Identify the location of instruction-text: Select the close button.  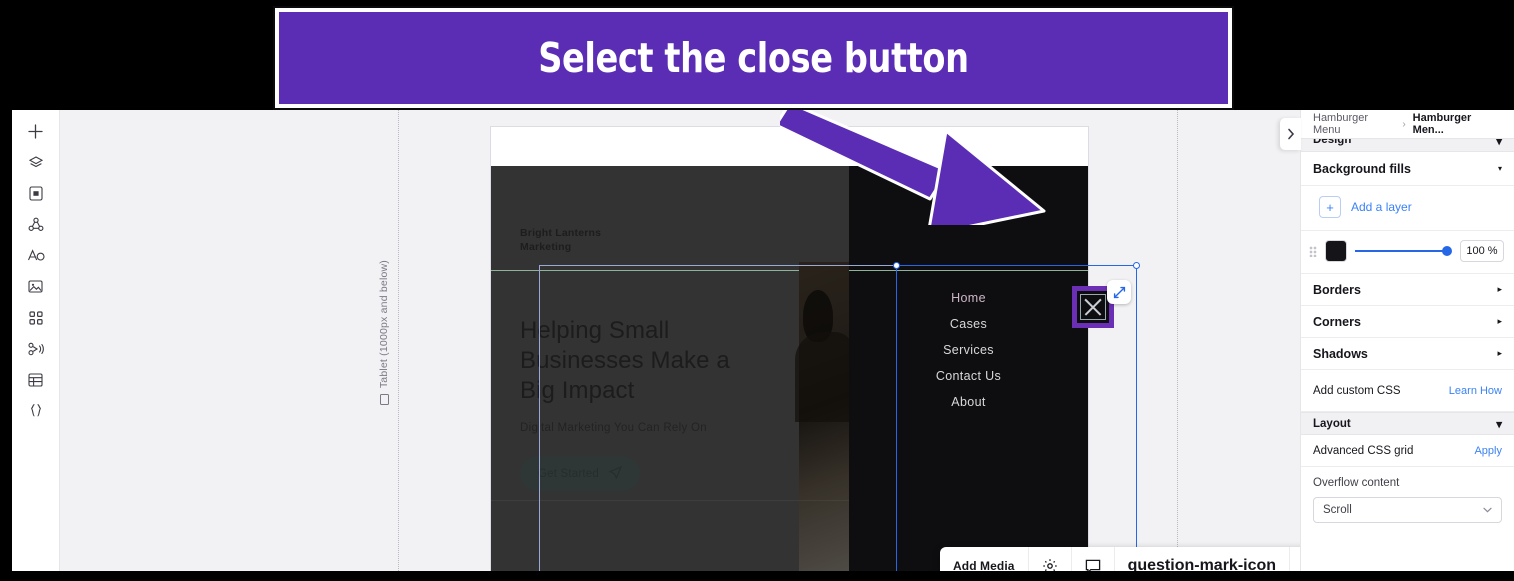
(753, 58).